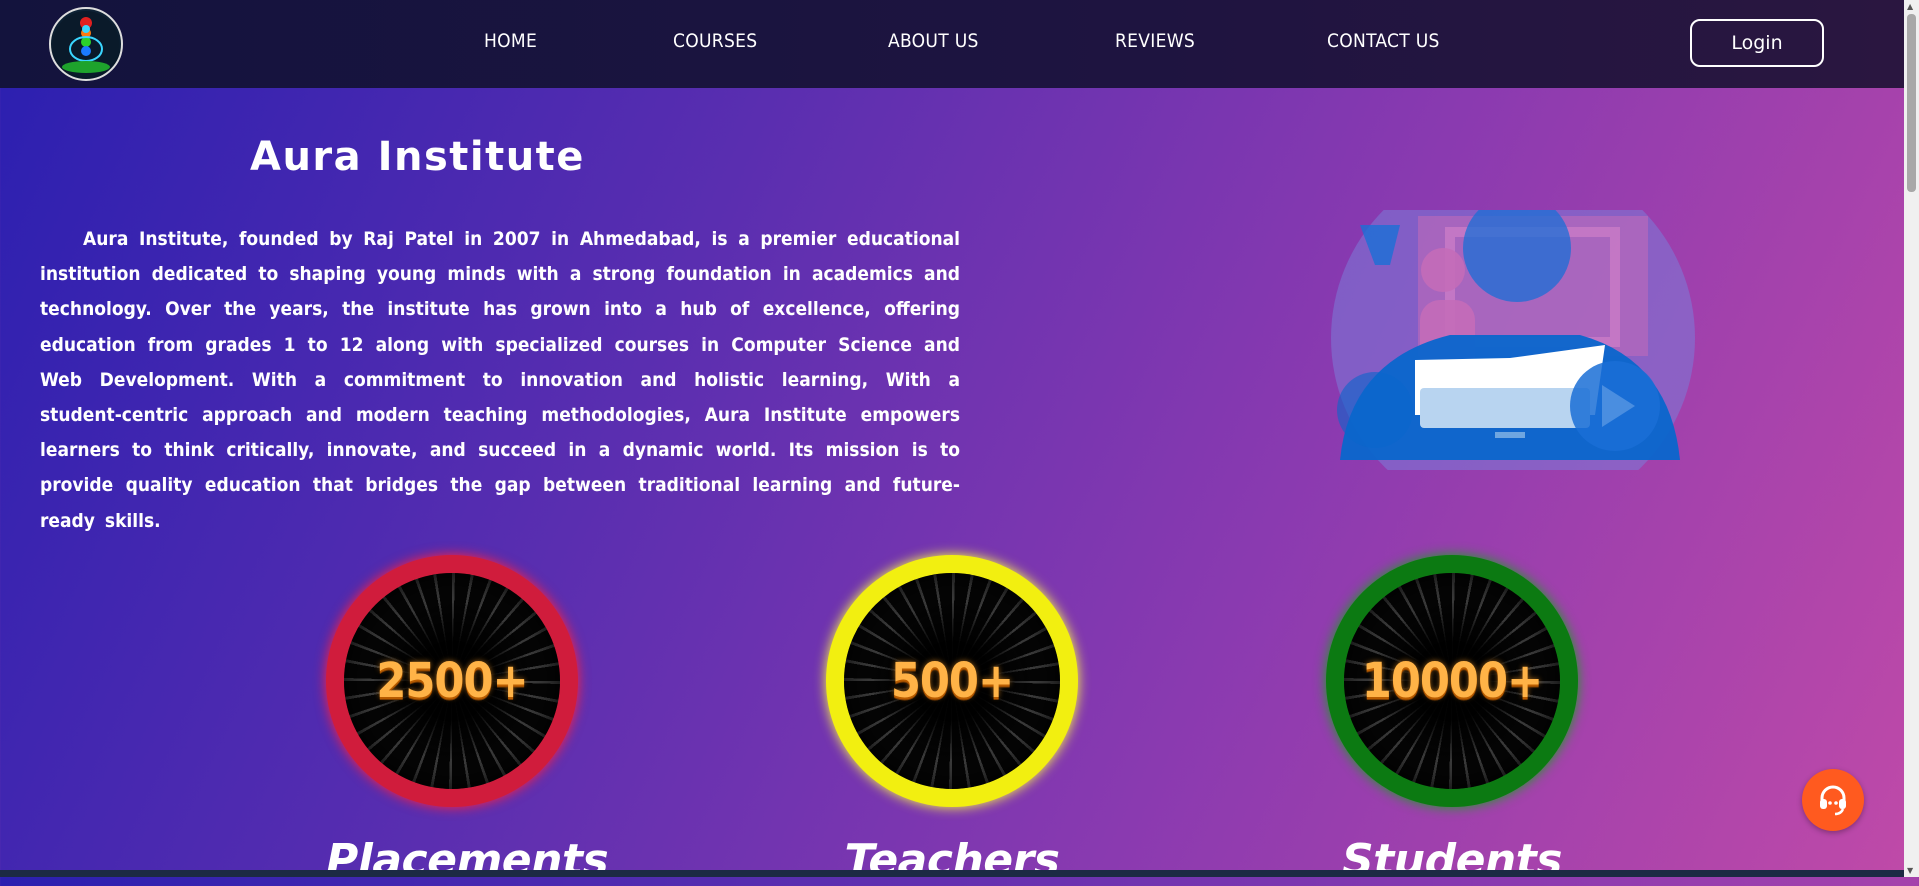  I want to click on meditation-logo-icon, so click(86, 44).